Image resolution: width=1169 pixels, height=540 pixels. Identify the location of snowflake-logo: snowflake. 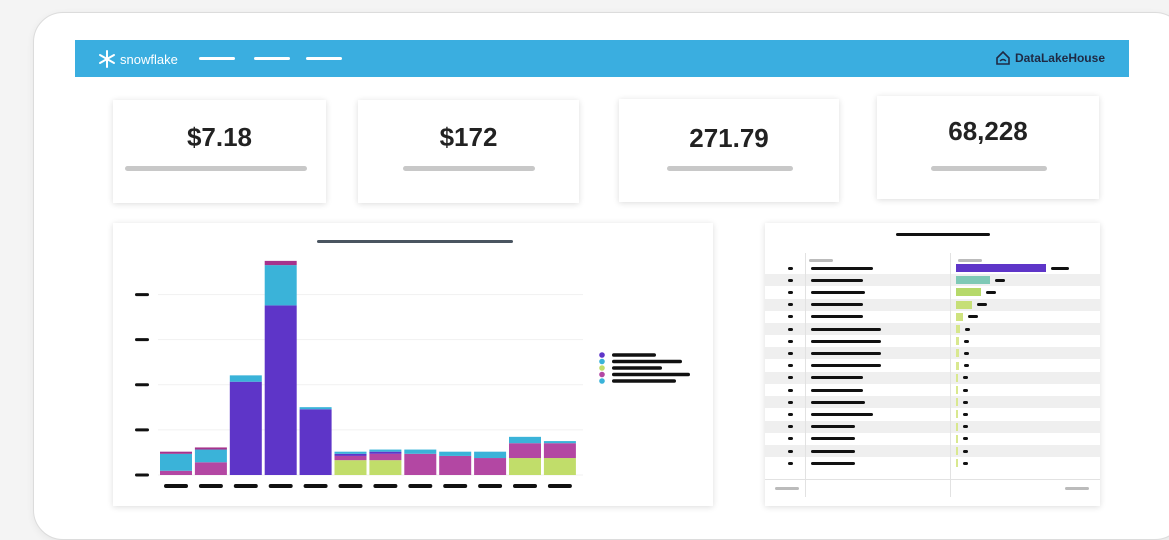
(137, 59).